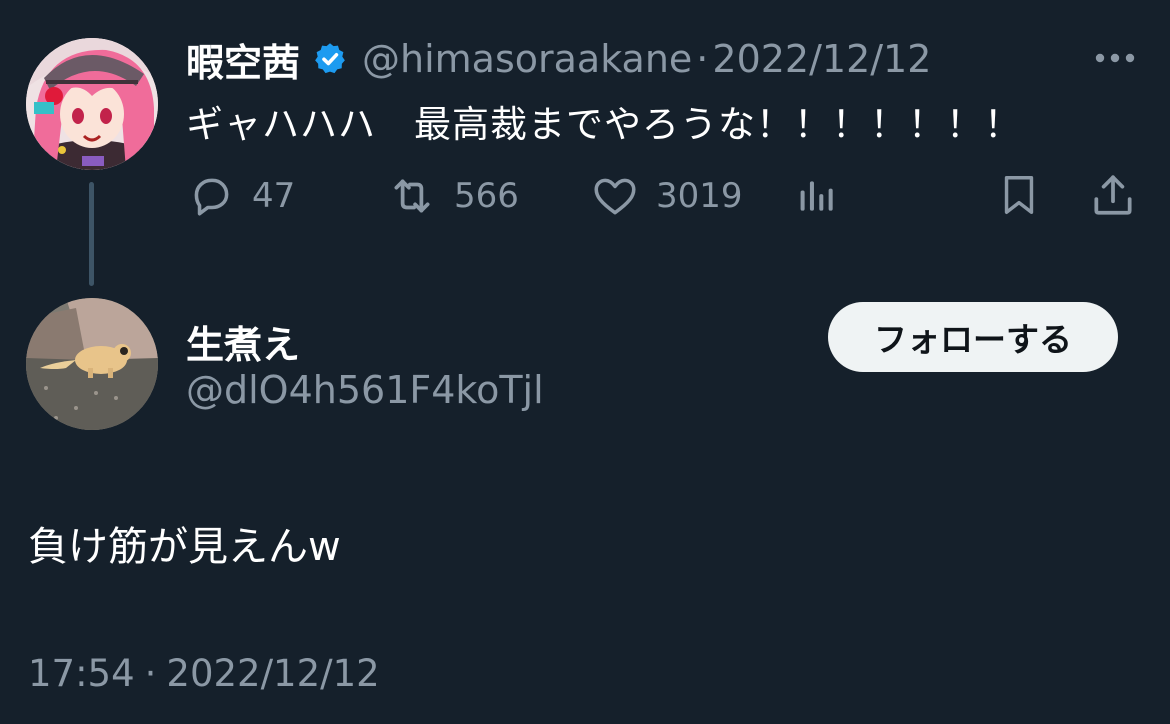 The height and width of the screenshot is (724, 1170). What do you see at coordinates (527, 59) in the screenshot?
I see `tweet-handle: @himasoraakane` at bounding box center [527, 59].